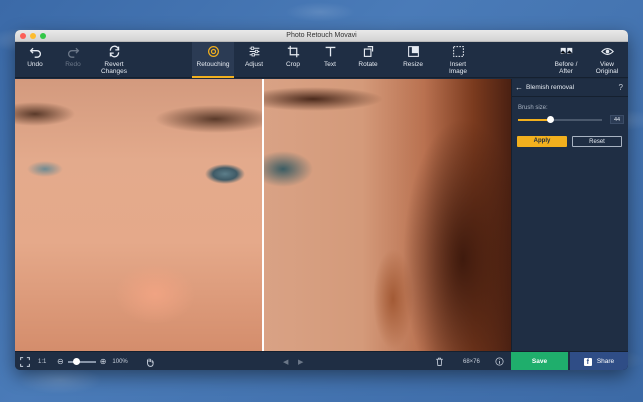 The image size is (643, 402). I want to click on previous-image-button: ◀, so click(285, 361).